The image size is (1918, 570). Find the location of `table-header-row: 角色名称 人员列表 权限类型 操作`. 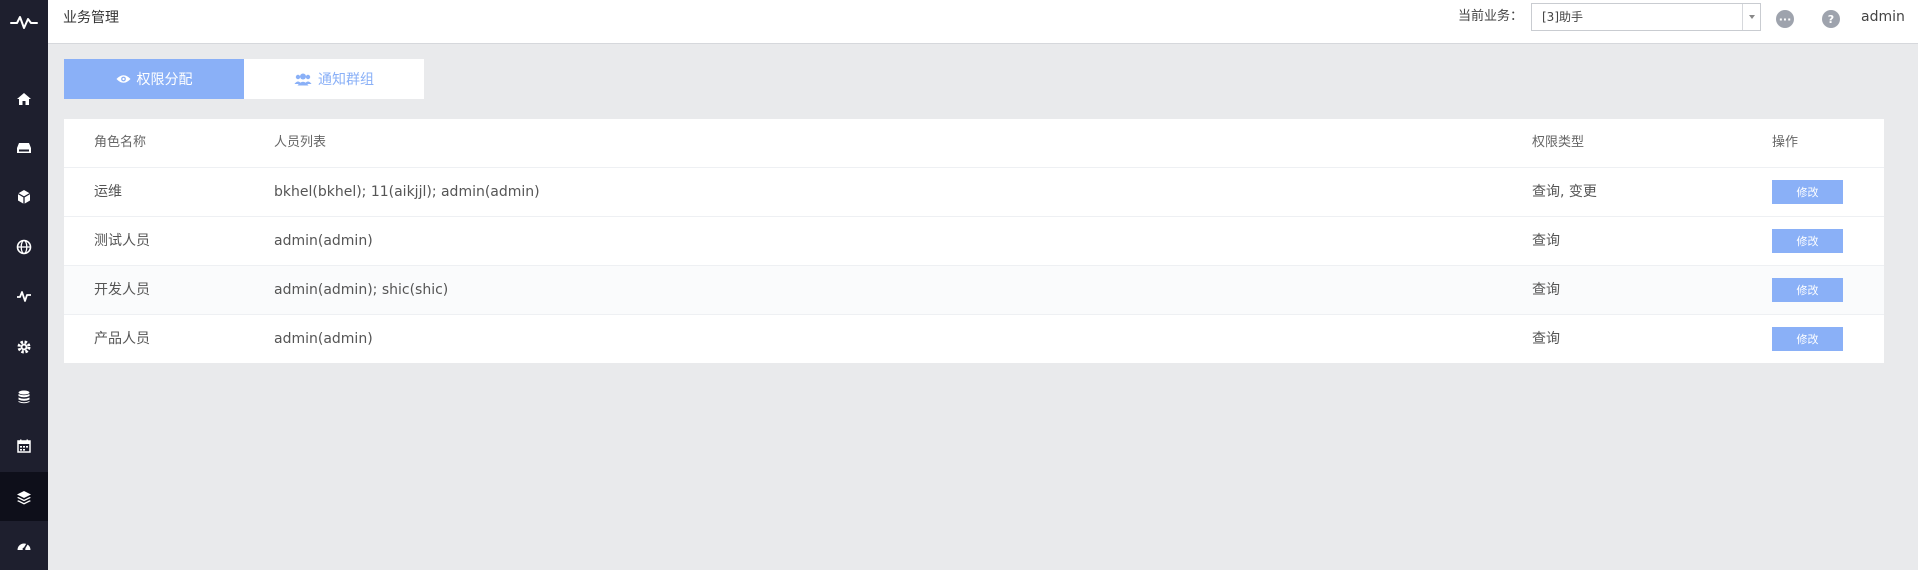

table-header-row: 角色名称 人员列表 权限类型 操作 is located at coordinates (974, 143).